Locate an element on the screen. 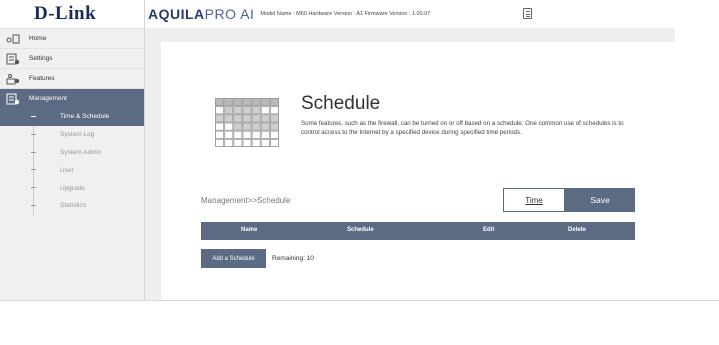 The height and width of the screenshot is (345, 719). calendar-icon is located at coordinates (247, 122).